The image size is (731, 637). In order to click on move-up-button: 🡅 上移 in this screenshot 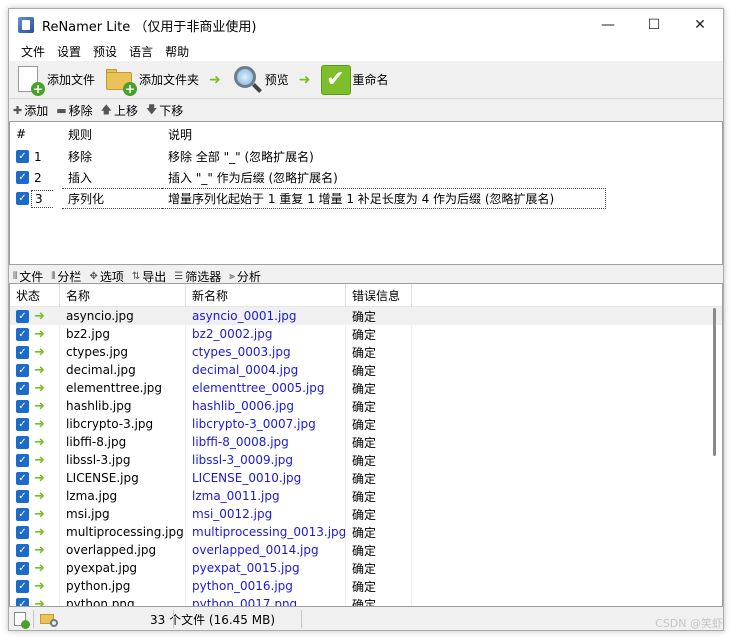, I will do `click(119, 110)`.